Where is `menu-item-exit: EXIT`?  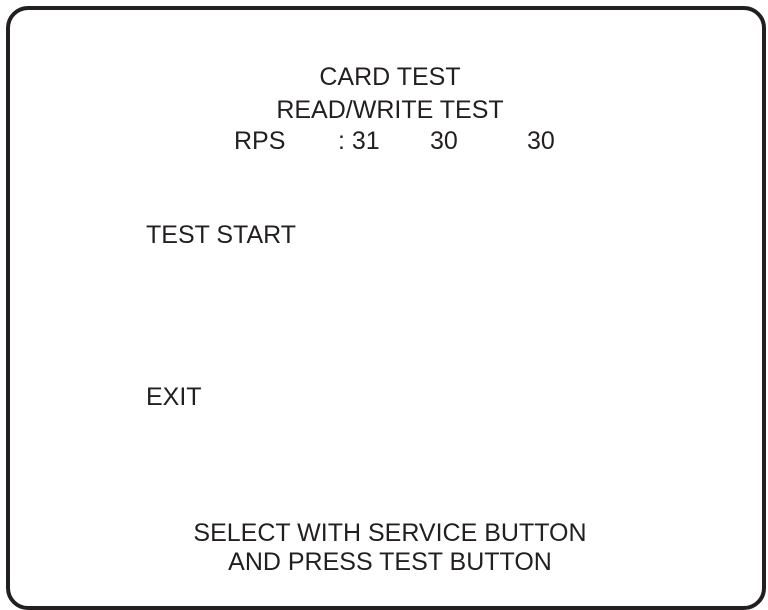 menu-item-exit: EXIT is located at coordinates (174, 397).